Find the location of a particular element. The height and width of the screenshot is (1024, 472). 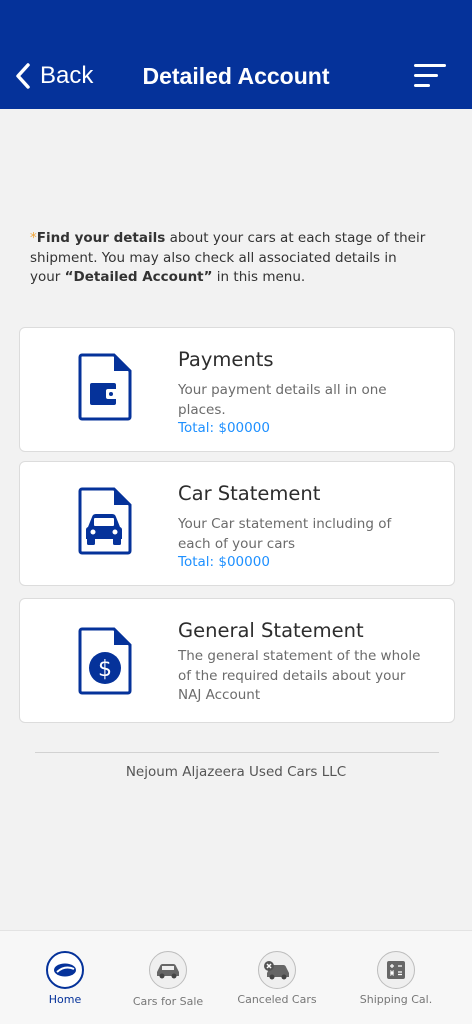

car-sale-icon is located at coordinates (168, 970).